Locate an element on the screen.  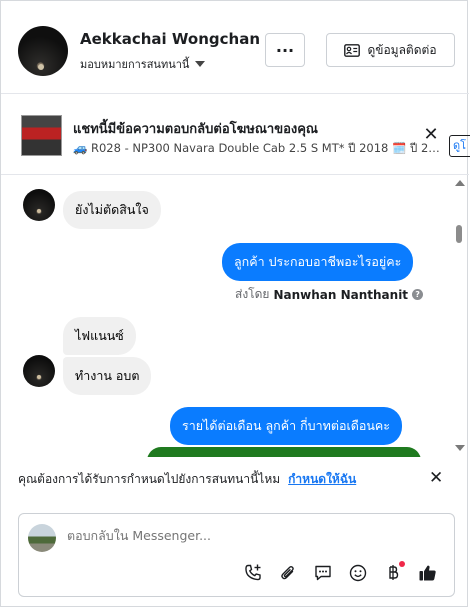
view-contact-info-label: ดูข้อมูลติดต่อ is located at coordinates (402, 49).